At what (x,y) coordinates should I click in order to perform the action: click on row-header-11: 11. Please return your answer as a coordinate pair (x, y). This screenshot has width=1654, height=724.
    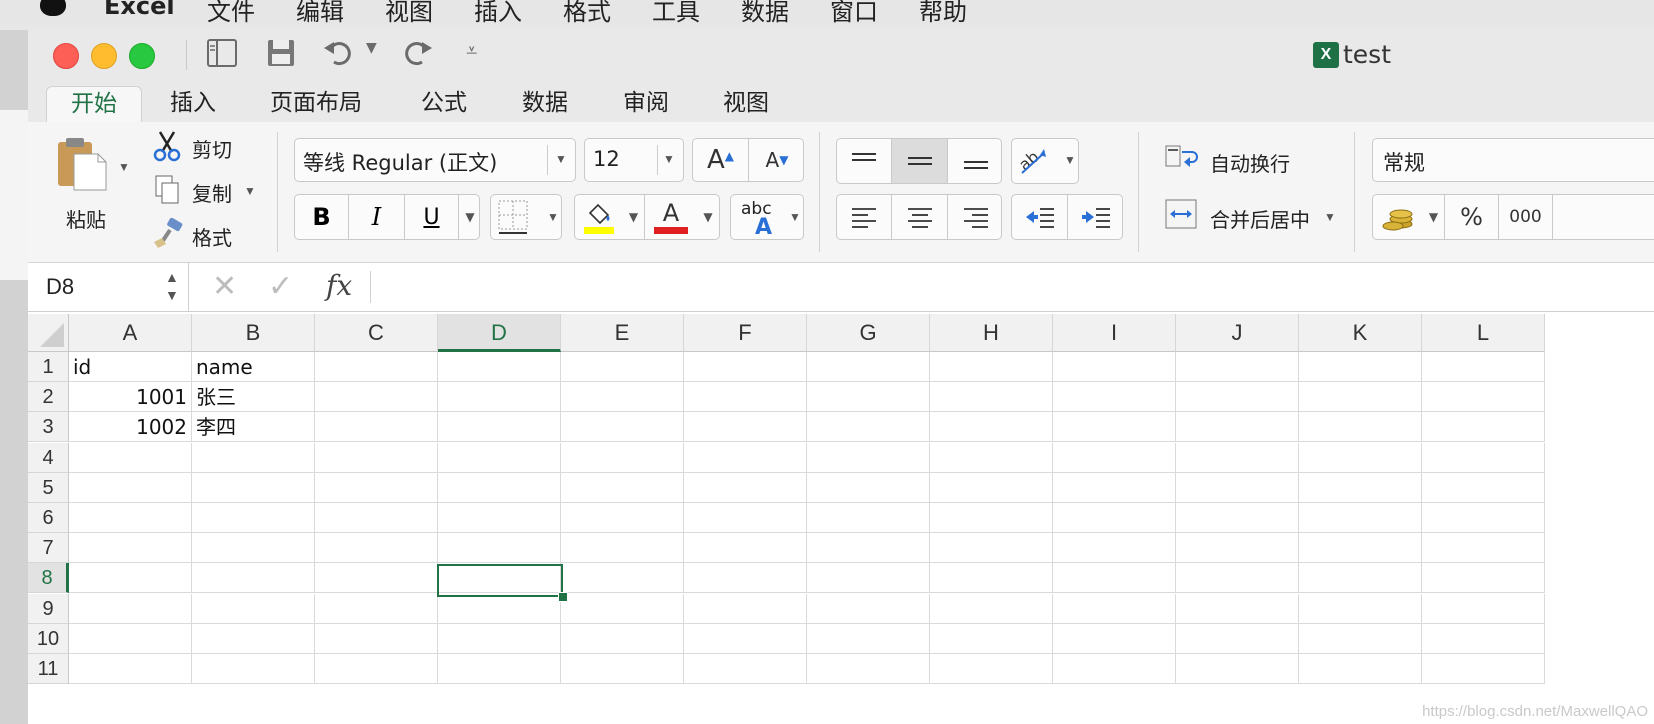
    Looking at the image, I should click on (48, 669).